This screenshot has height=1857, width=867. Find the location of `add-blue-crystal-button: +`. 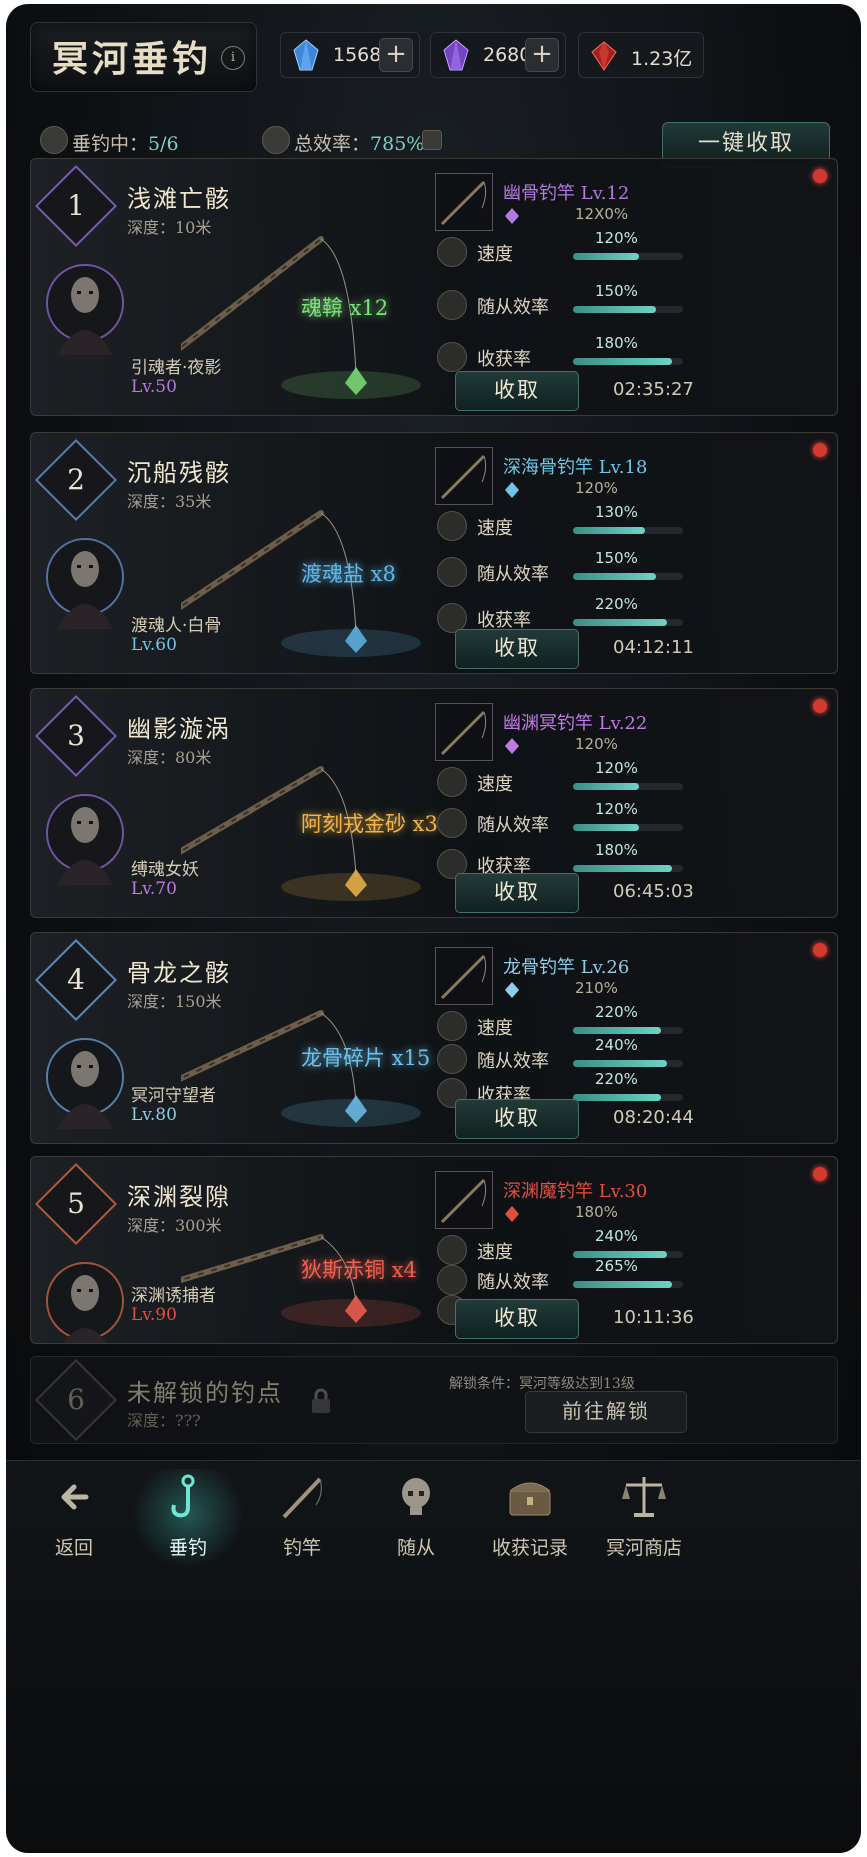

add-blue-crystal-button: + is located at coordinates (396, 55).